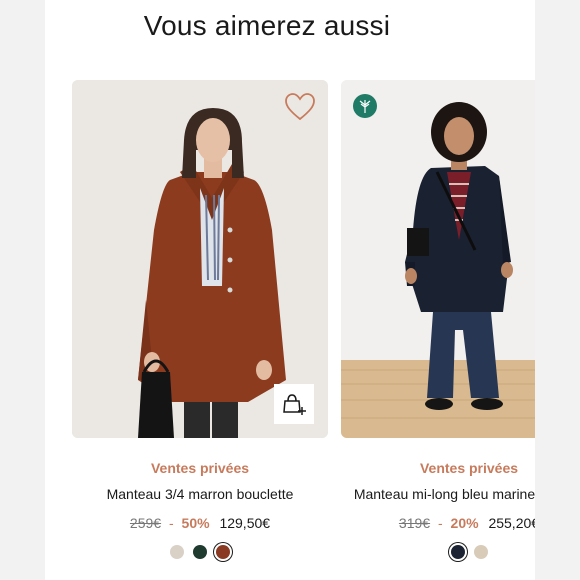 This screenshot has height=580, width=580. I want to click on sale-price: 129,50€, so click(245, 523).